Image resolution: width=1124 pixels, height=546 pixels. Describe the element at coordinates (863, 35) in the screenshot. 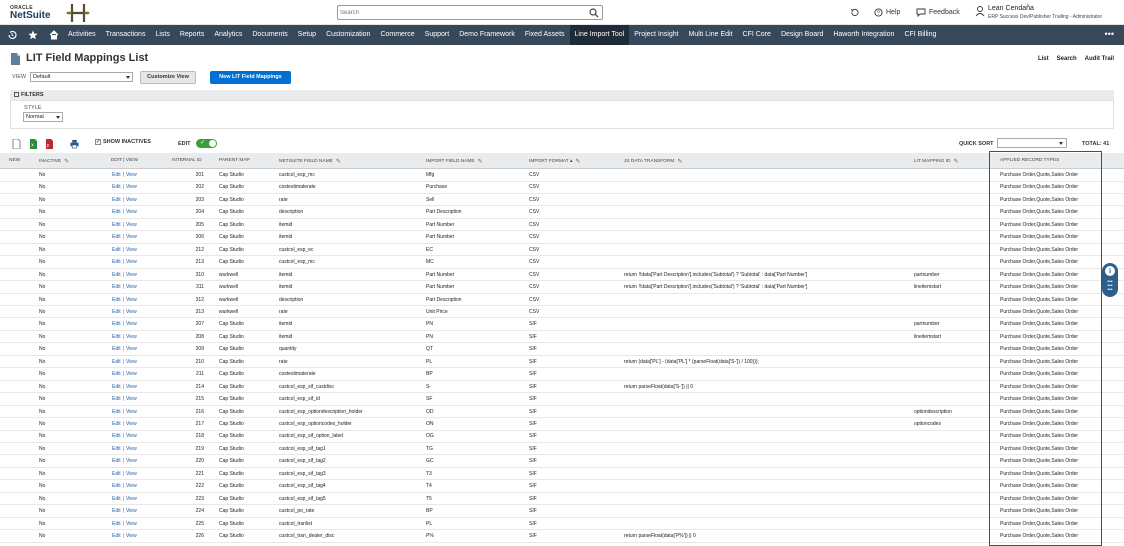

I see `nav-item-haworth-integration: Haworth Integration` at that location.